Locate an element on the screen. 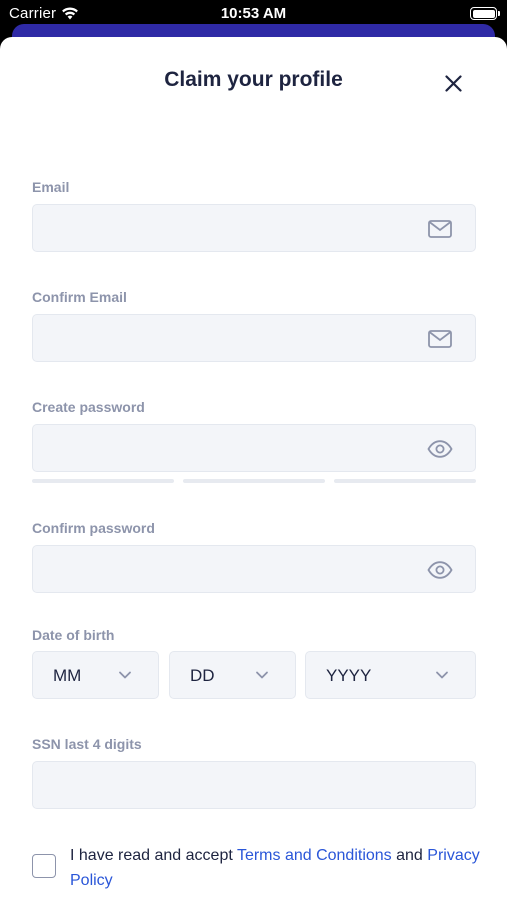 This screenshot has height=900, width=507. email-label: Email is located at coordinates (51, 187).